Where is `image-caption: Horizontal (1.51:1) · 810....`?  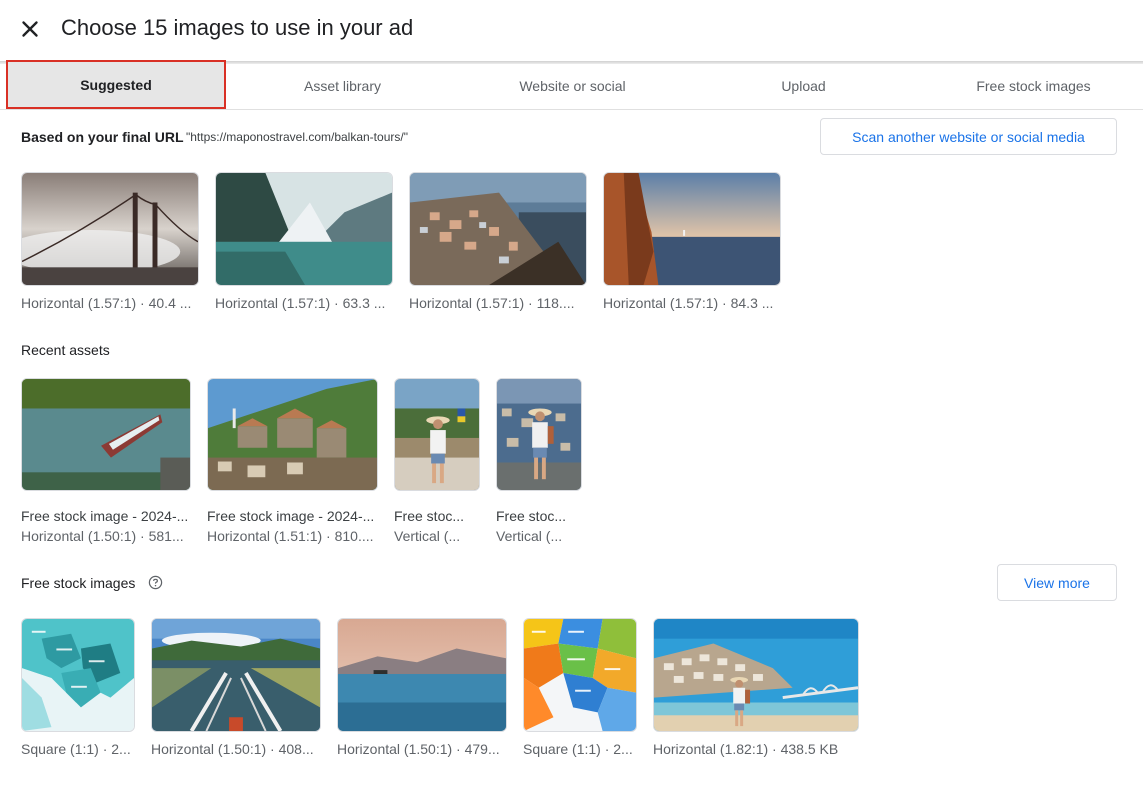 image-caption: Horizontal (1.51:1) · 810.... is located at coordinates (290, 536).